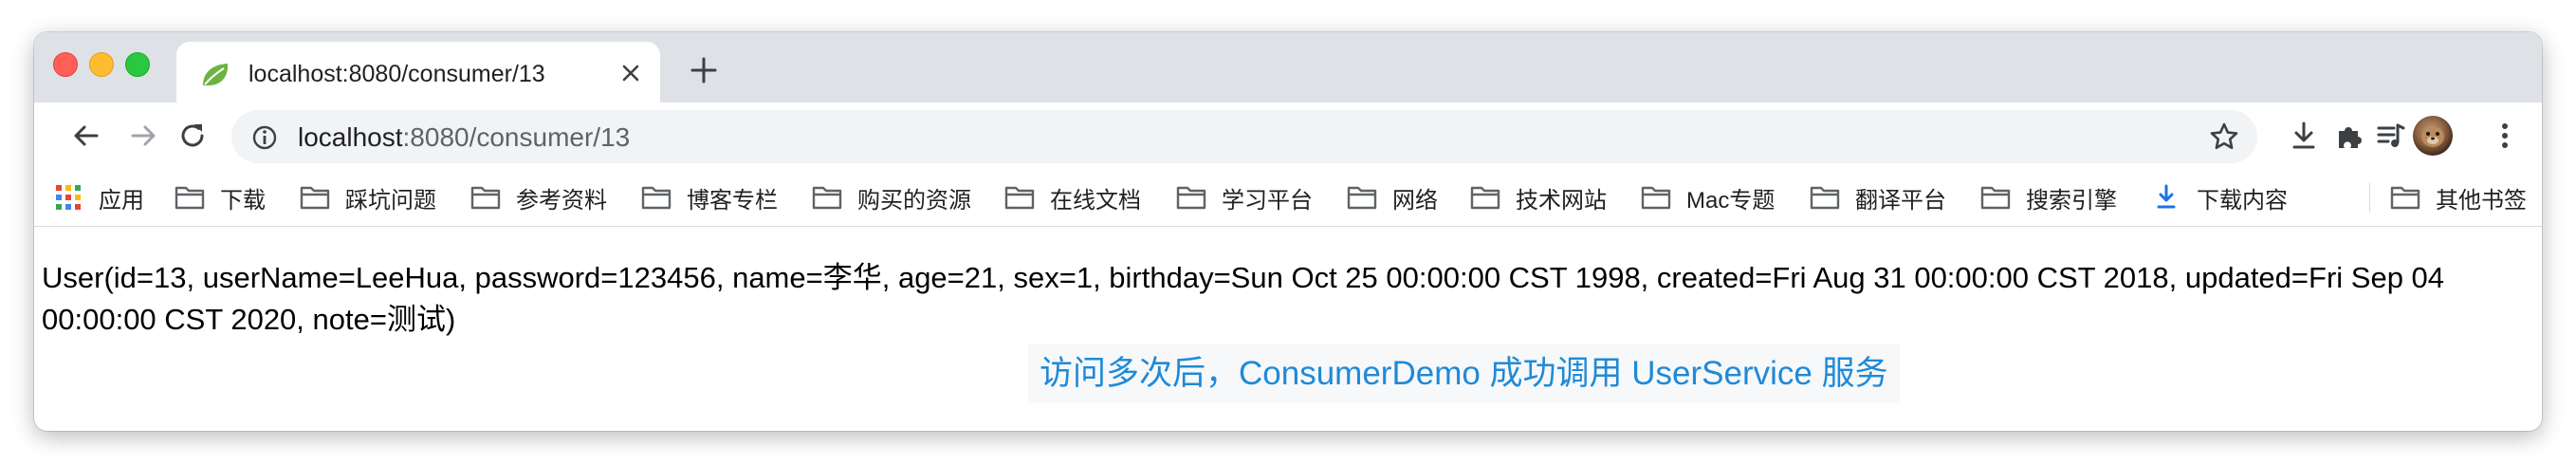 The image size is (2576, 465). I want to click on bookmark-folder-tech-sites: 技术网站, so click(1538, 197).